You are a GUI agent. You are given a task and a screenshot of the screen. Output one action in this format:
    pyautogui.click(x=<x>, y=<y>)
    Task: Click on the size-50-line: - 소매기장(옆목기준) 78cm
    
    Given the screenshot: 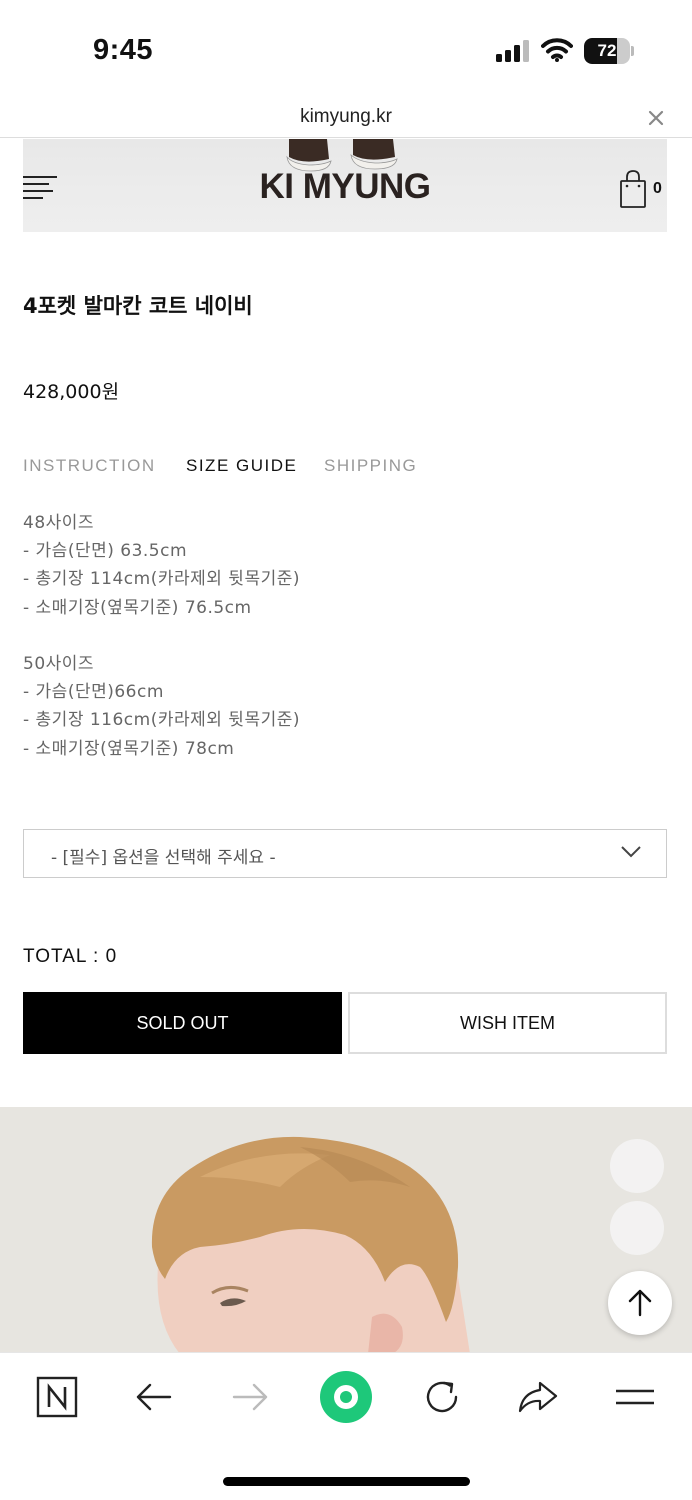 What is the action you would take?
    pyautogui.click(x=129, y=748)
    